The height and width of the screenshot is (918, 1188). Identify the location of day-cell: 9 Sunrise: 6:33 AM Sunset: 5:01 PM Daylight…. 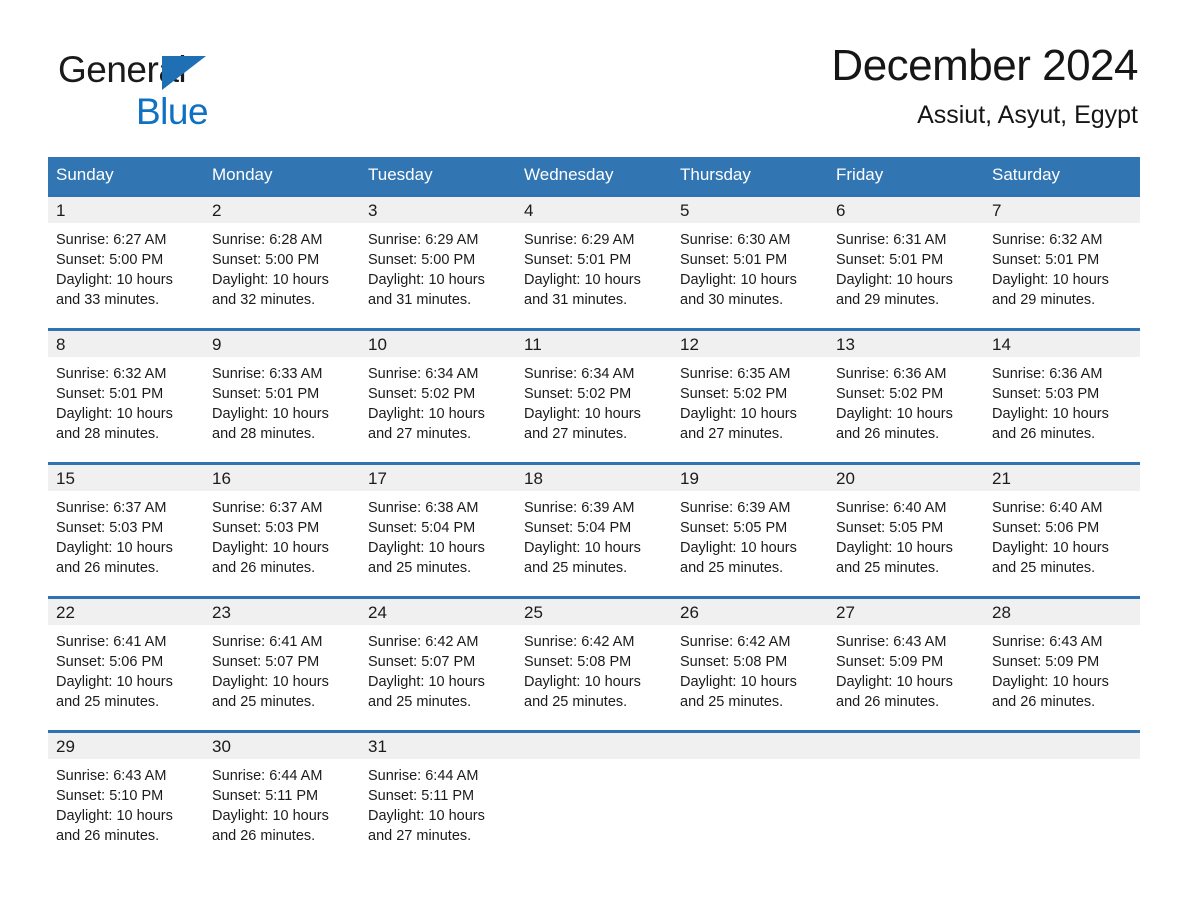
(282, 390).